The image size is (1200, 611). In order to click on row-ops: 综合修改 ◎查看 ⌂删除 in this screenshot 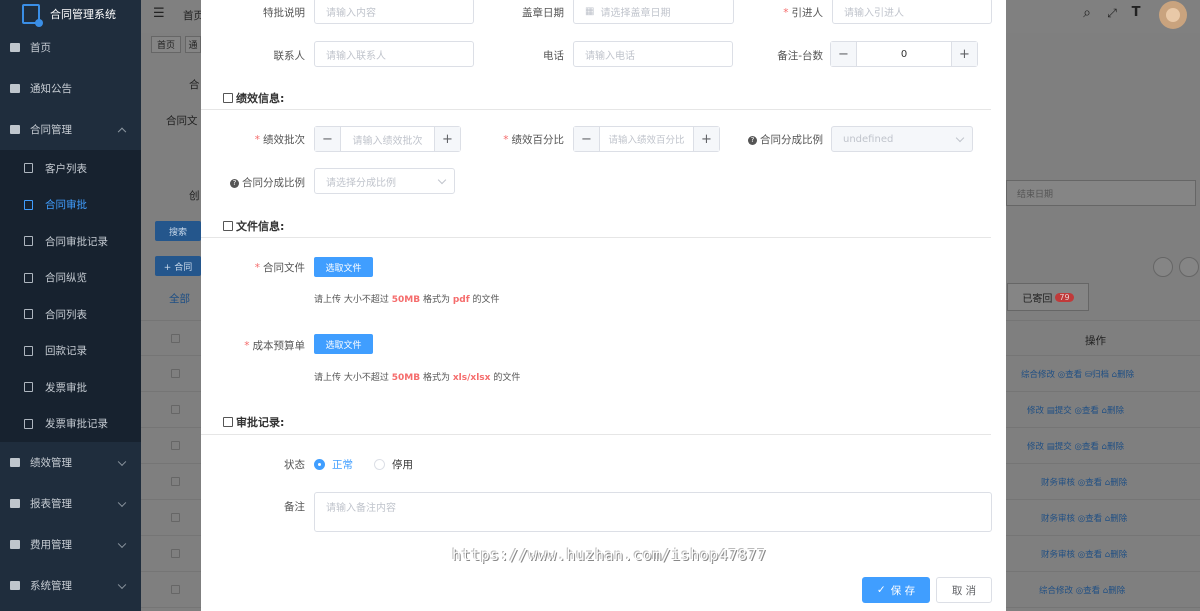, I will do `click(1082, 590)`.